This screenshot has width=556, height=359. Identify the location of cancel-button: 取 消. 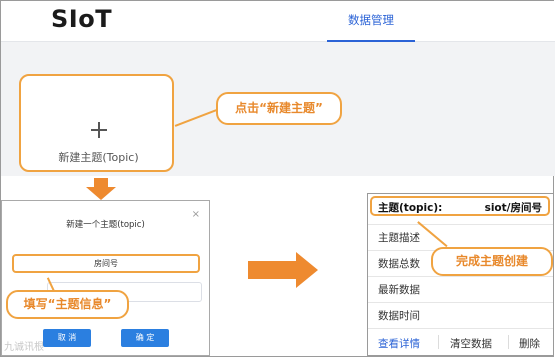
(67, 338).